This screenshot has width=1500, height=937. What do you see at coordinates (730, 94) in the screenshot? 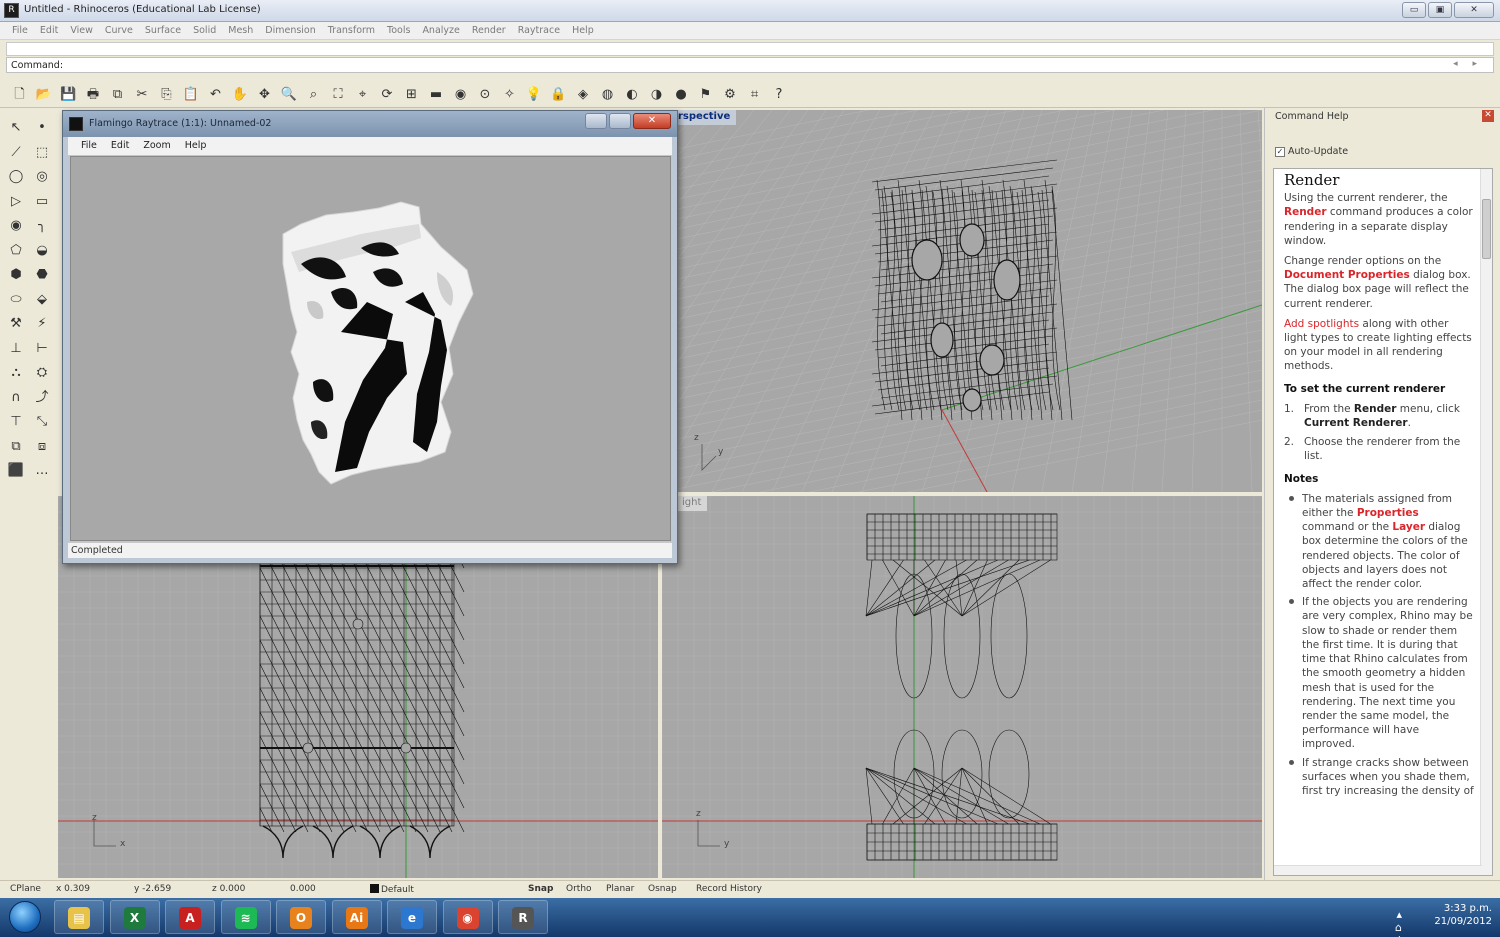
I see `settings-gear-icon: ⚙` at bounding box center [730, 94].